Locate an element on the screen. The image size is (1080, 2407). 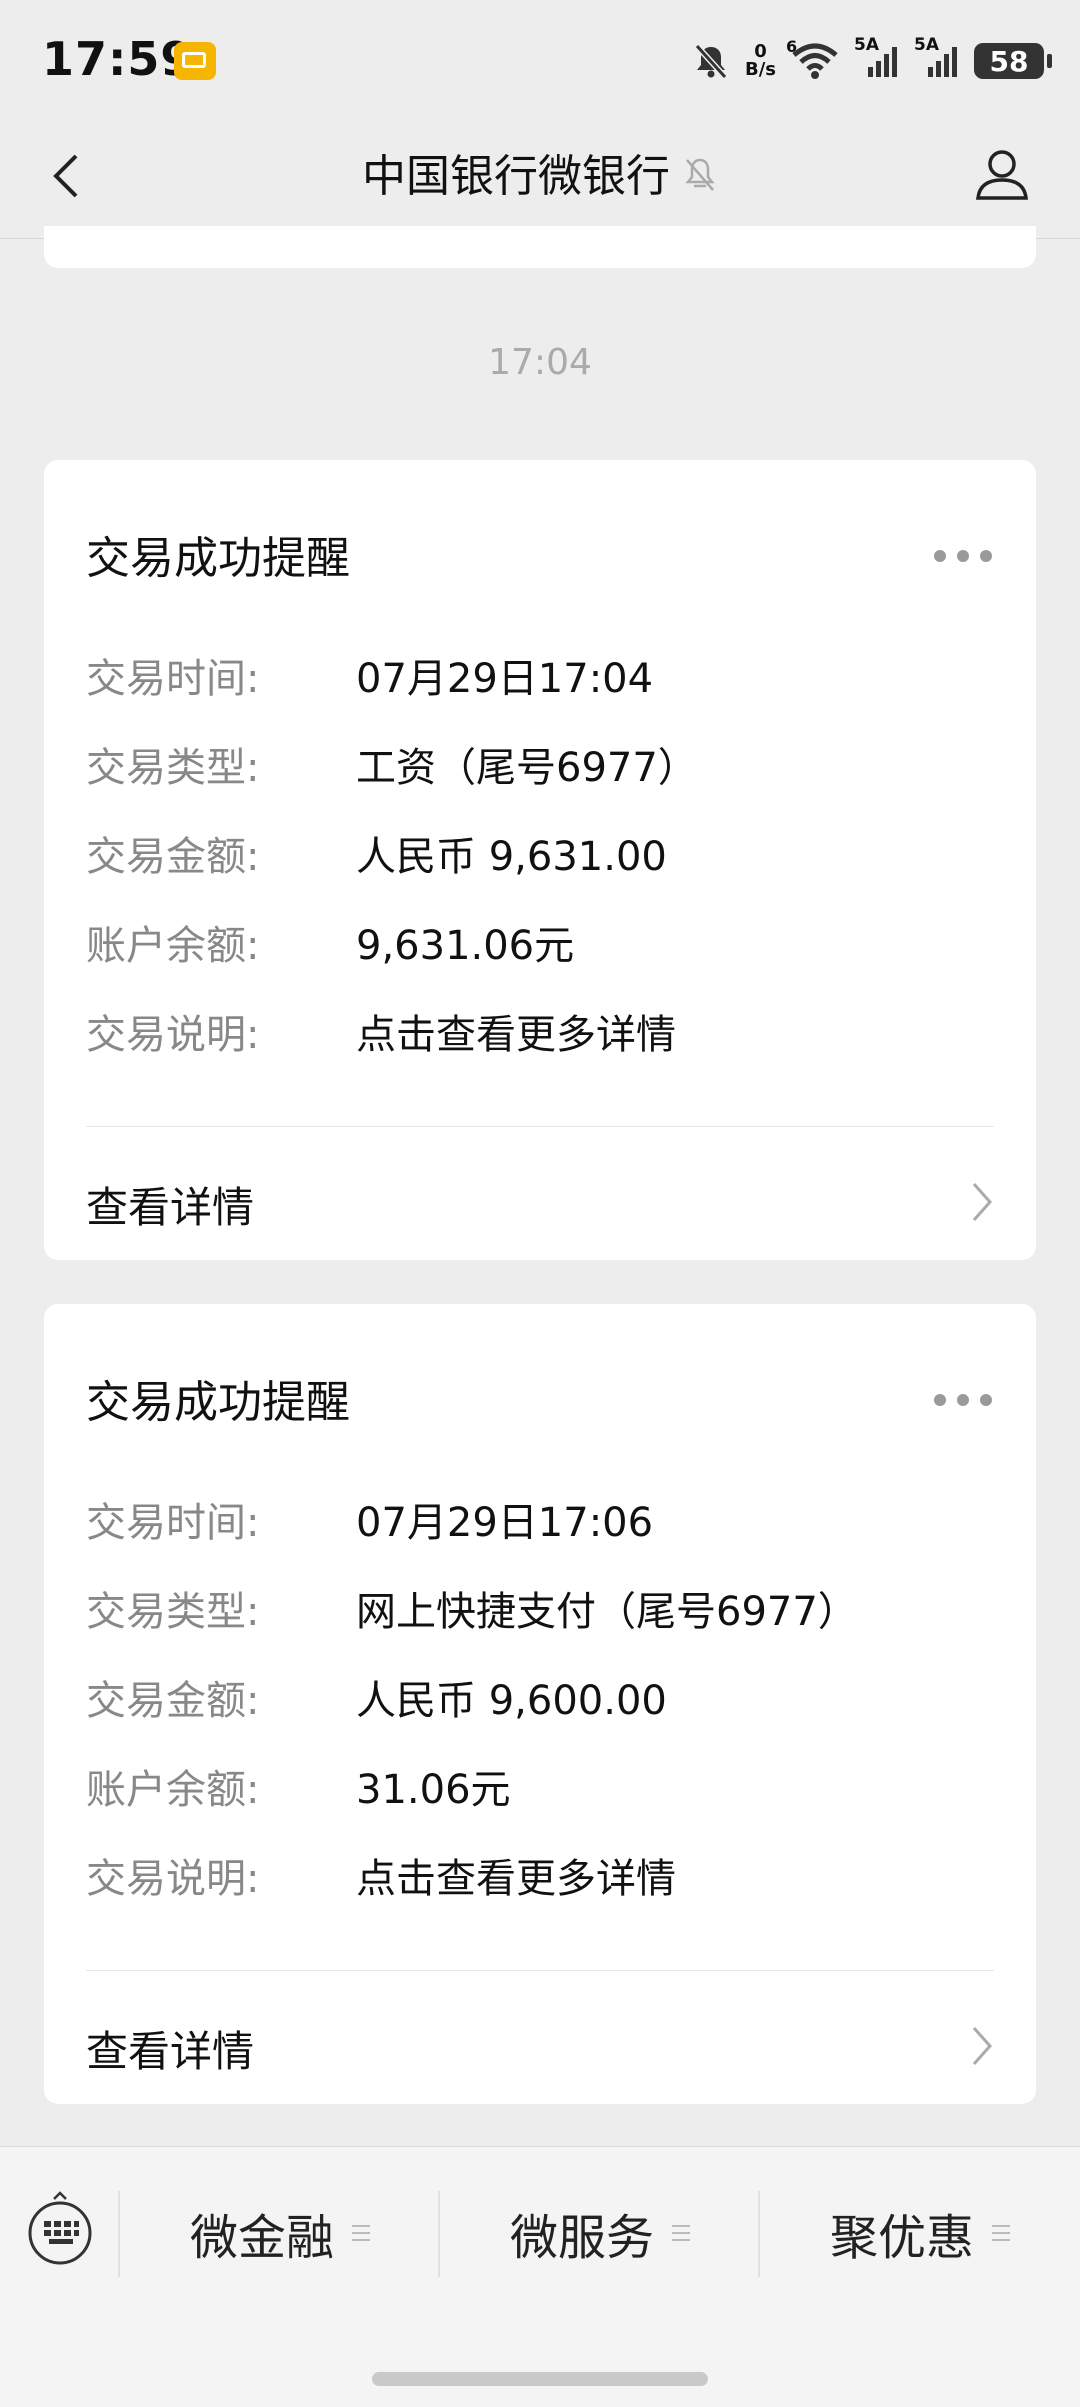
menu-item-offers: 聚优惠 is located at coordinates (920, 2233).